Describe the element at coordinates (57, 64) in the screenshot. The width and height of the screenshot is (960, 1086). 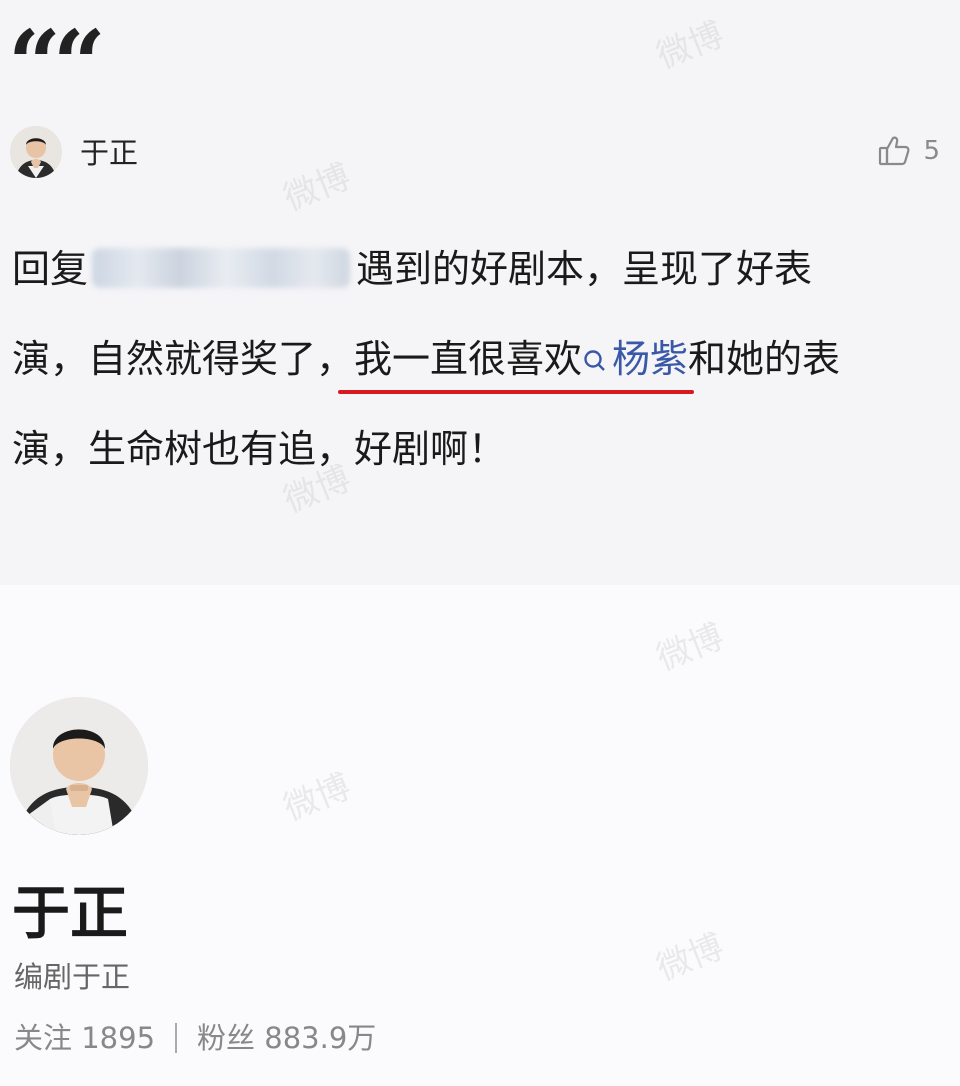
I see `quote-icon: ““` at that location.